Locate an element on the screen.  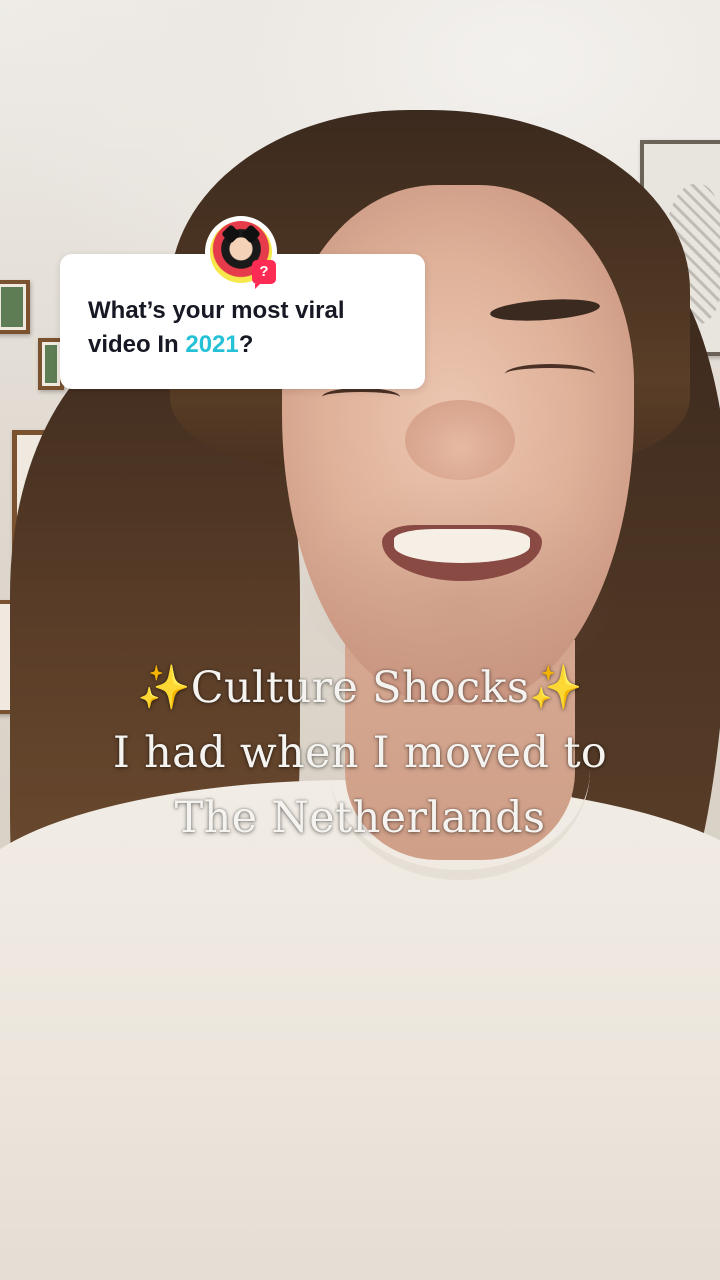
caption-line-2: I had when I moved to is located at coordinates (360, 753).